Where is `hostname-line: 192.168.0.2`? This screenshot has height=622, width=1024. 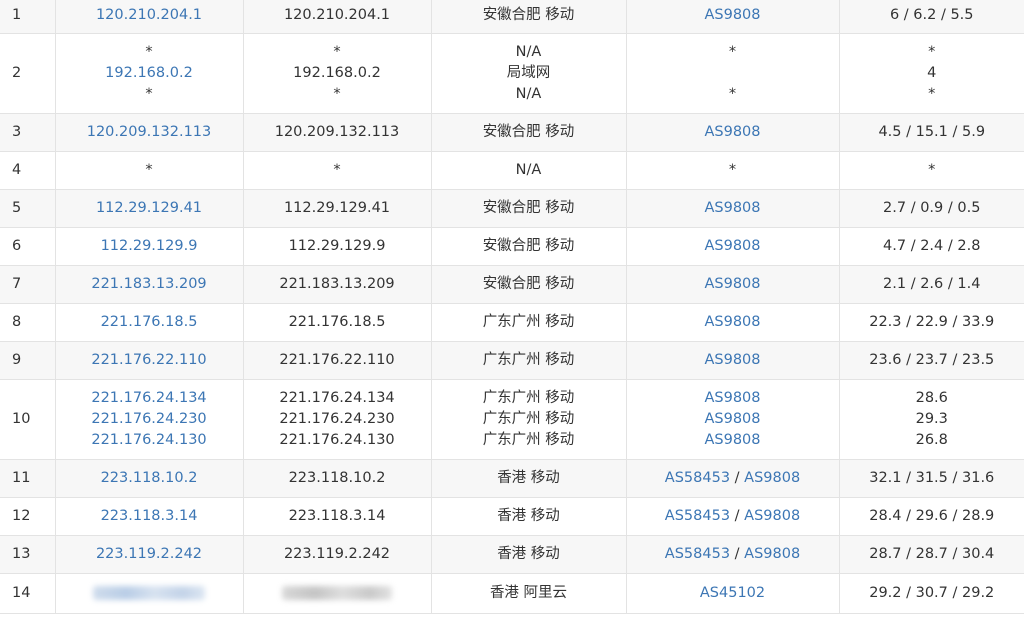
hostname-line: 192.168.0.2 is located at coordinates (337, 73).